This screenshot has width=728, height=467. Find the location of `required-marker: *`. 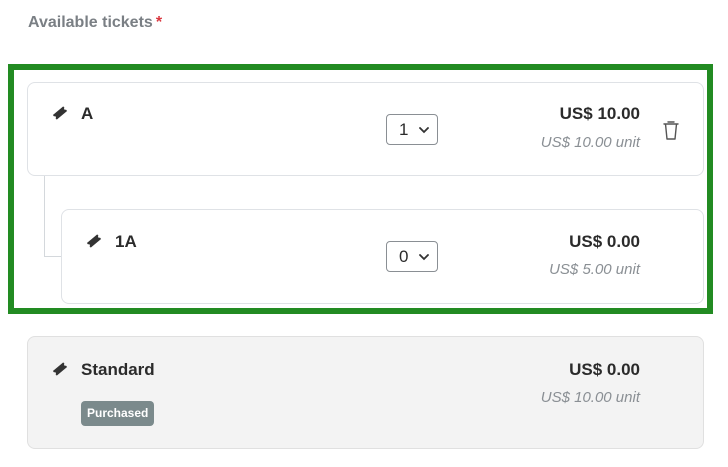

required-marker: * is located at coordinates (159, 22).